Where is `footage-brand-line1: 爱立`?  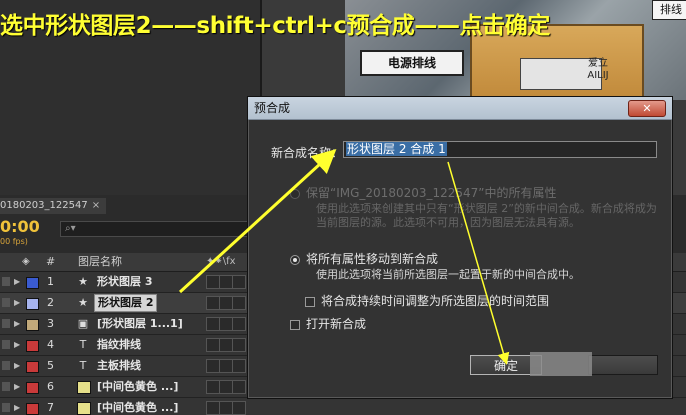 footage-brand-line1: 爱立 is located at coordinates (598, 63).